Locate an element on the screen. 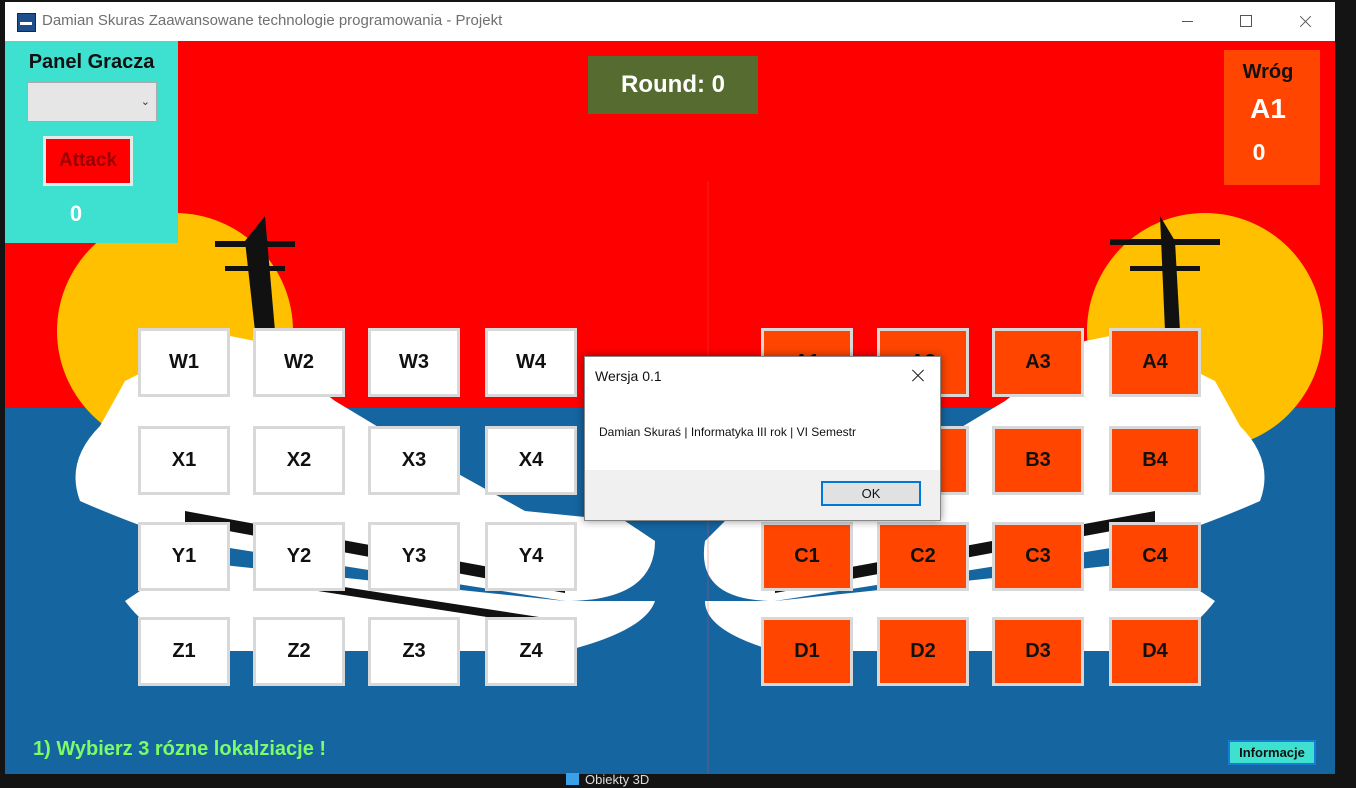 The height and width of the screenshot is (788, 1356). round-label: Round: 0 is located at coordinates (673, 85).